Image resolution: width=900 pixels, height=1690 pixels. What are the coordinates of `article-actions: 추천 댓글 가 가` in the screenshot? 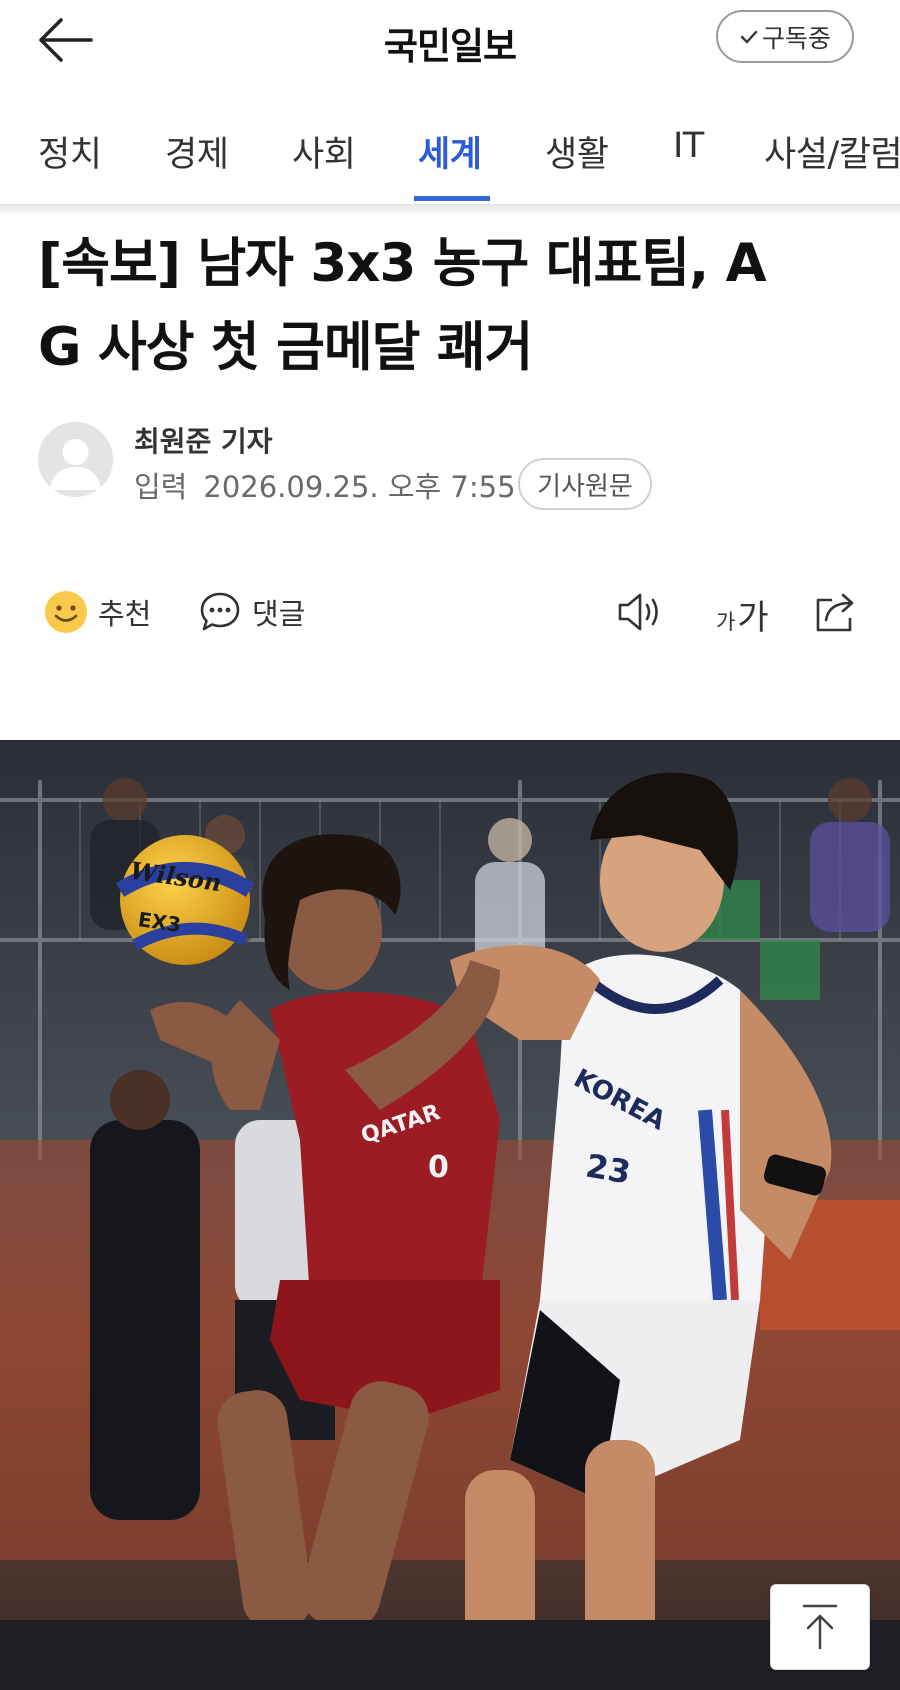 It's located at (450, 615).